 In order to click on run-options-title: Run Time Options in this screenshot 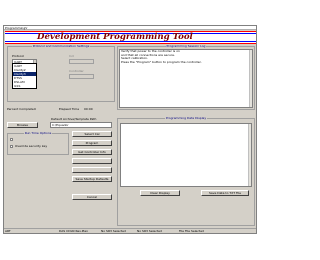, I will do `click(38, 133)`.